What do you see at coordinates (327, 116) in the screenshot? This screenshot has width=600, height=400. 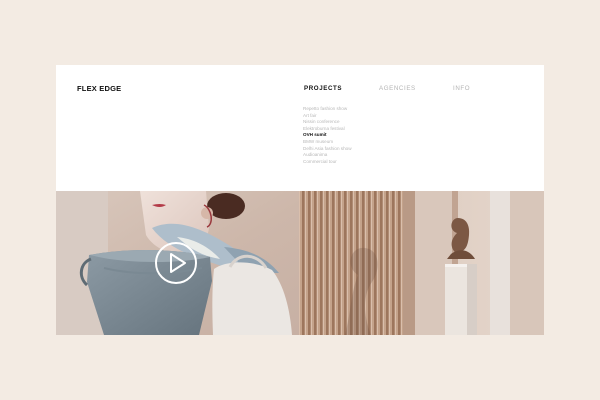 I see `project-link: Art fair` at bounding box center [327, 116].